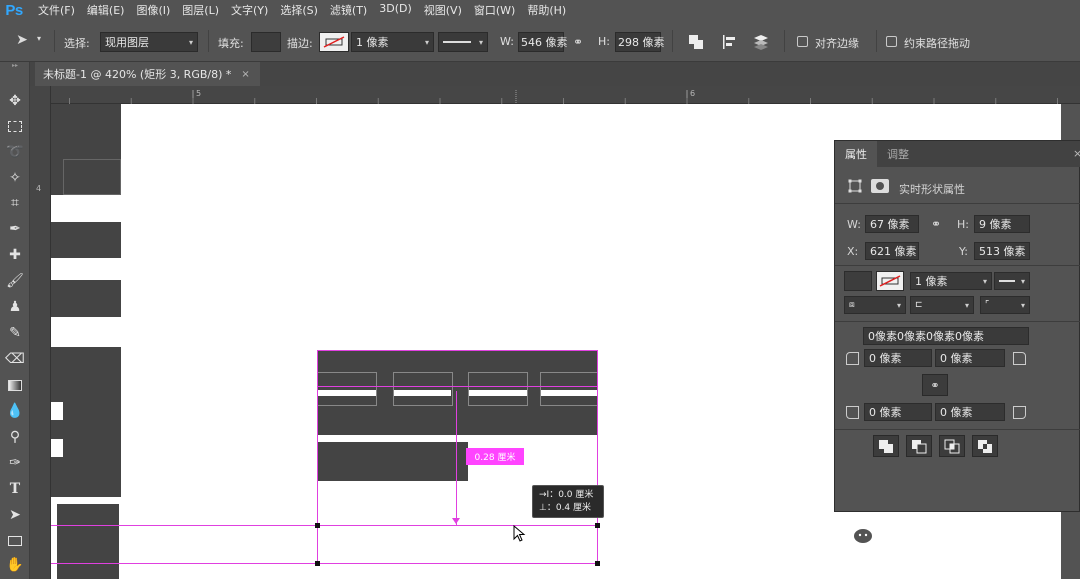 The image size is (1080, 579). I want to click on height-field: 9 像素, so click(1002, 224).